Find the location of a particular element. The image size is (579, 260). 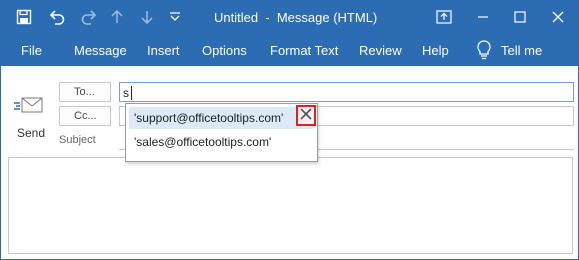

tab-format-text: Format Text is located at coordinates (304, 50).